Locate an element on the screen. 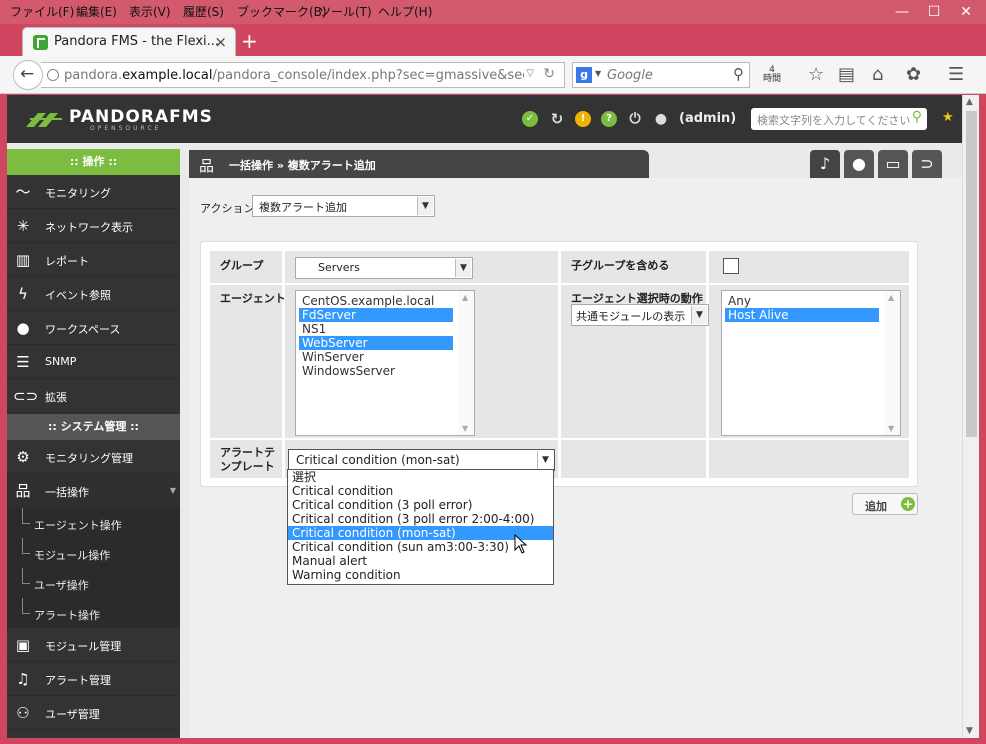 The width and height of the screenshot is (986, 744). user-icon: ● is located at coordinates (661, 119).